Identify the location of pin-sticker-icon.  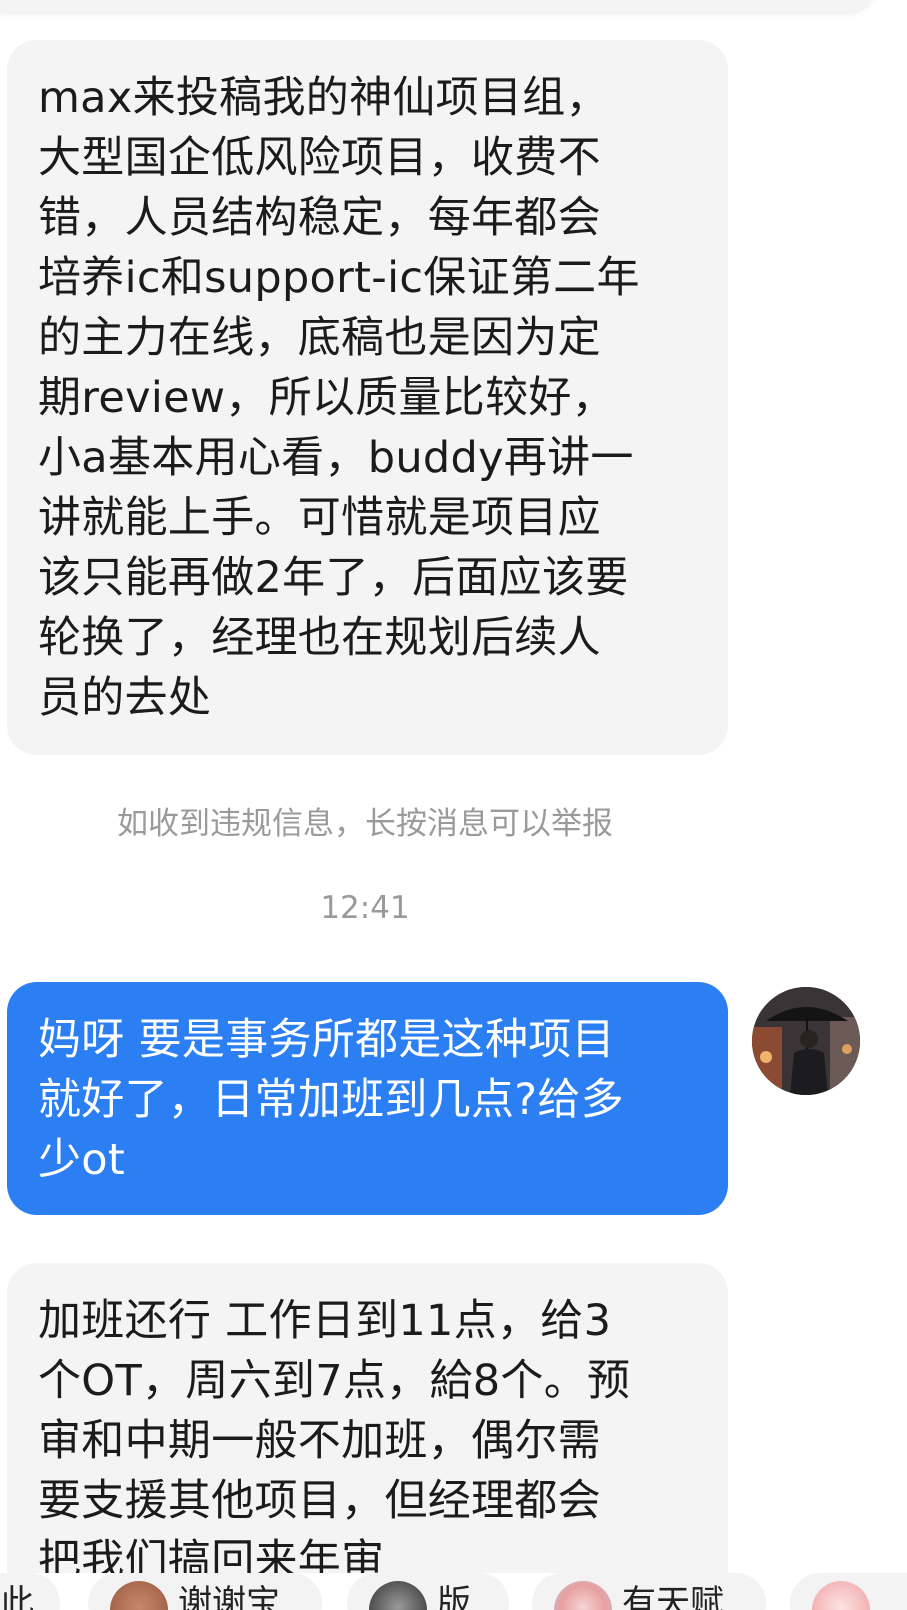
(583, 1595).